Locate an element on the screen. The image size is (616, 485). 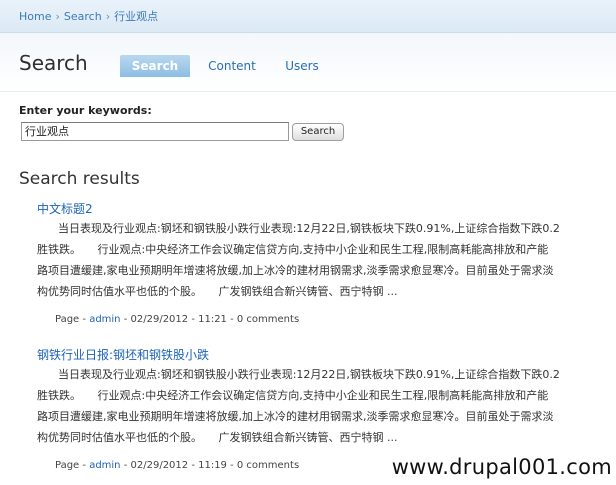
tab-users: Users is located at coordinates (302, 66).